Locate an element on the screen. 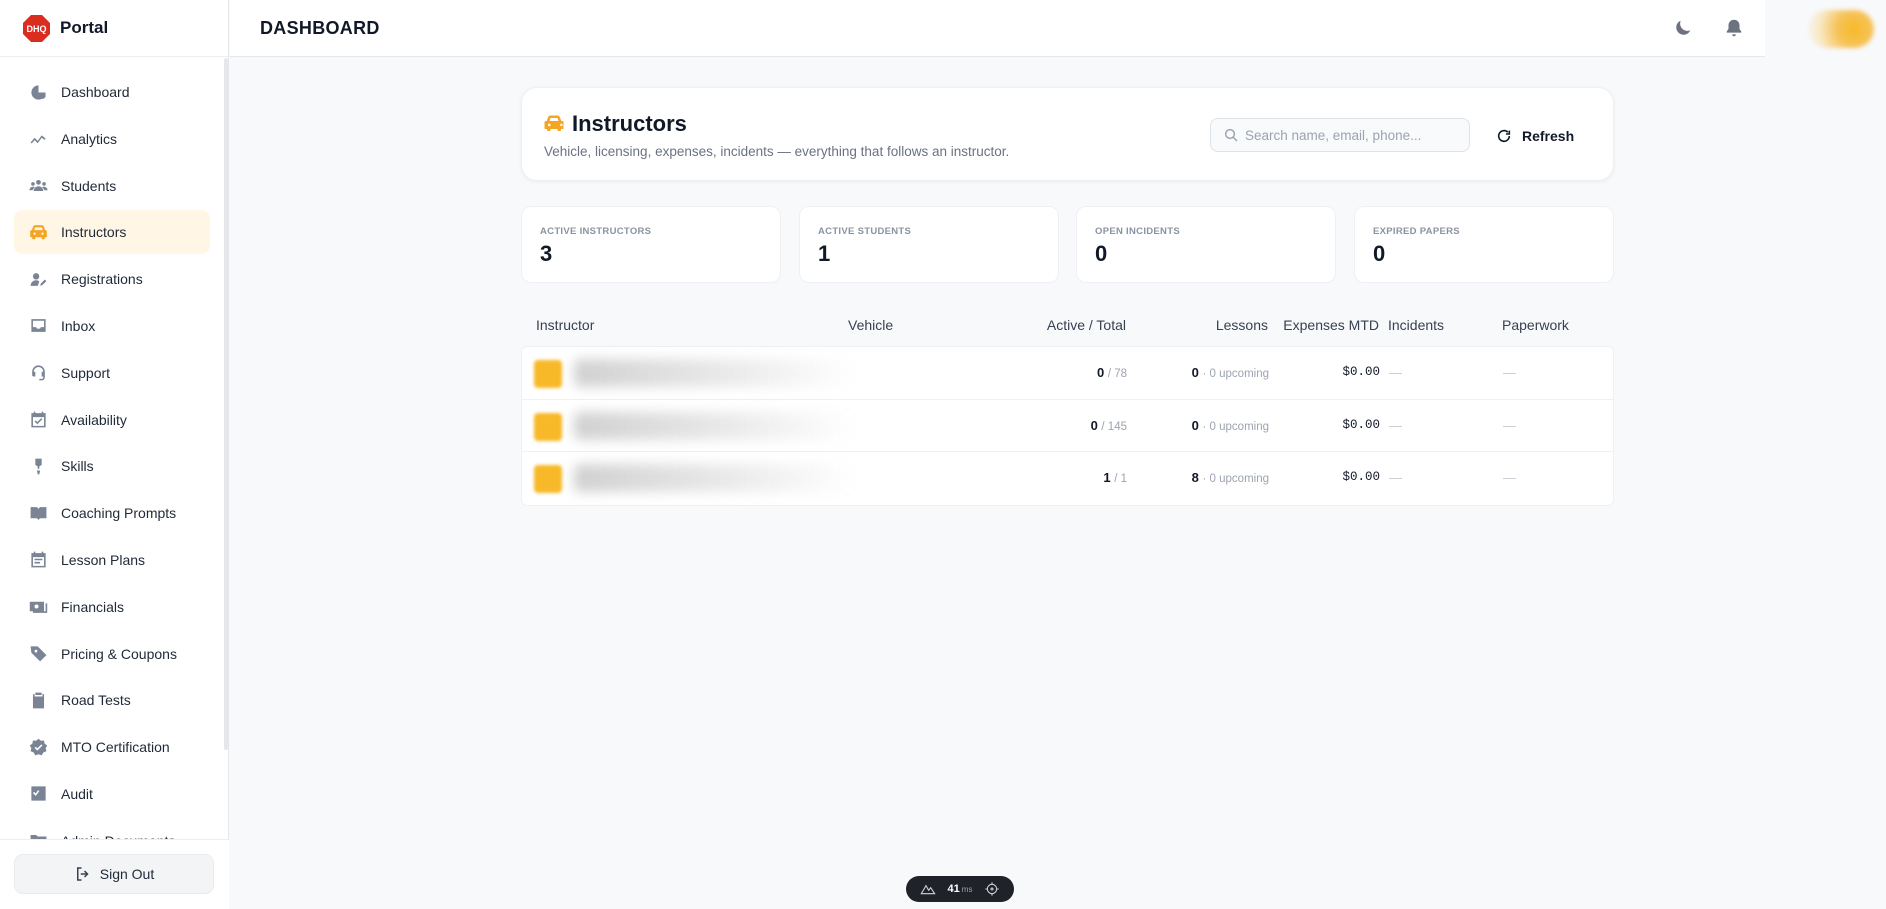  column-header-expenses-mtd: Expenses MTD is located at coordinates (1320, 325).